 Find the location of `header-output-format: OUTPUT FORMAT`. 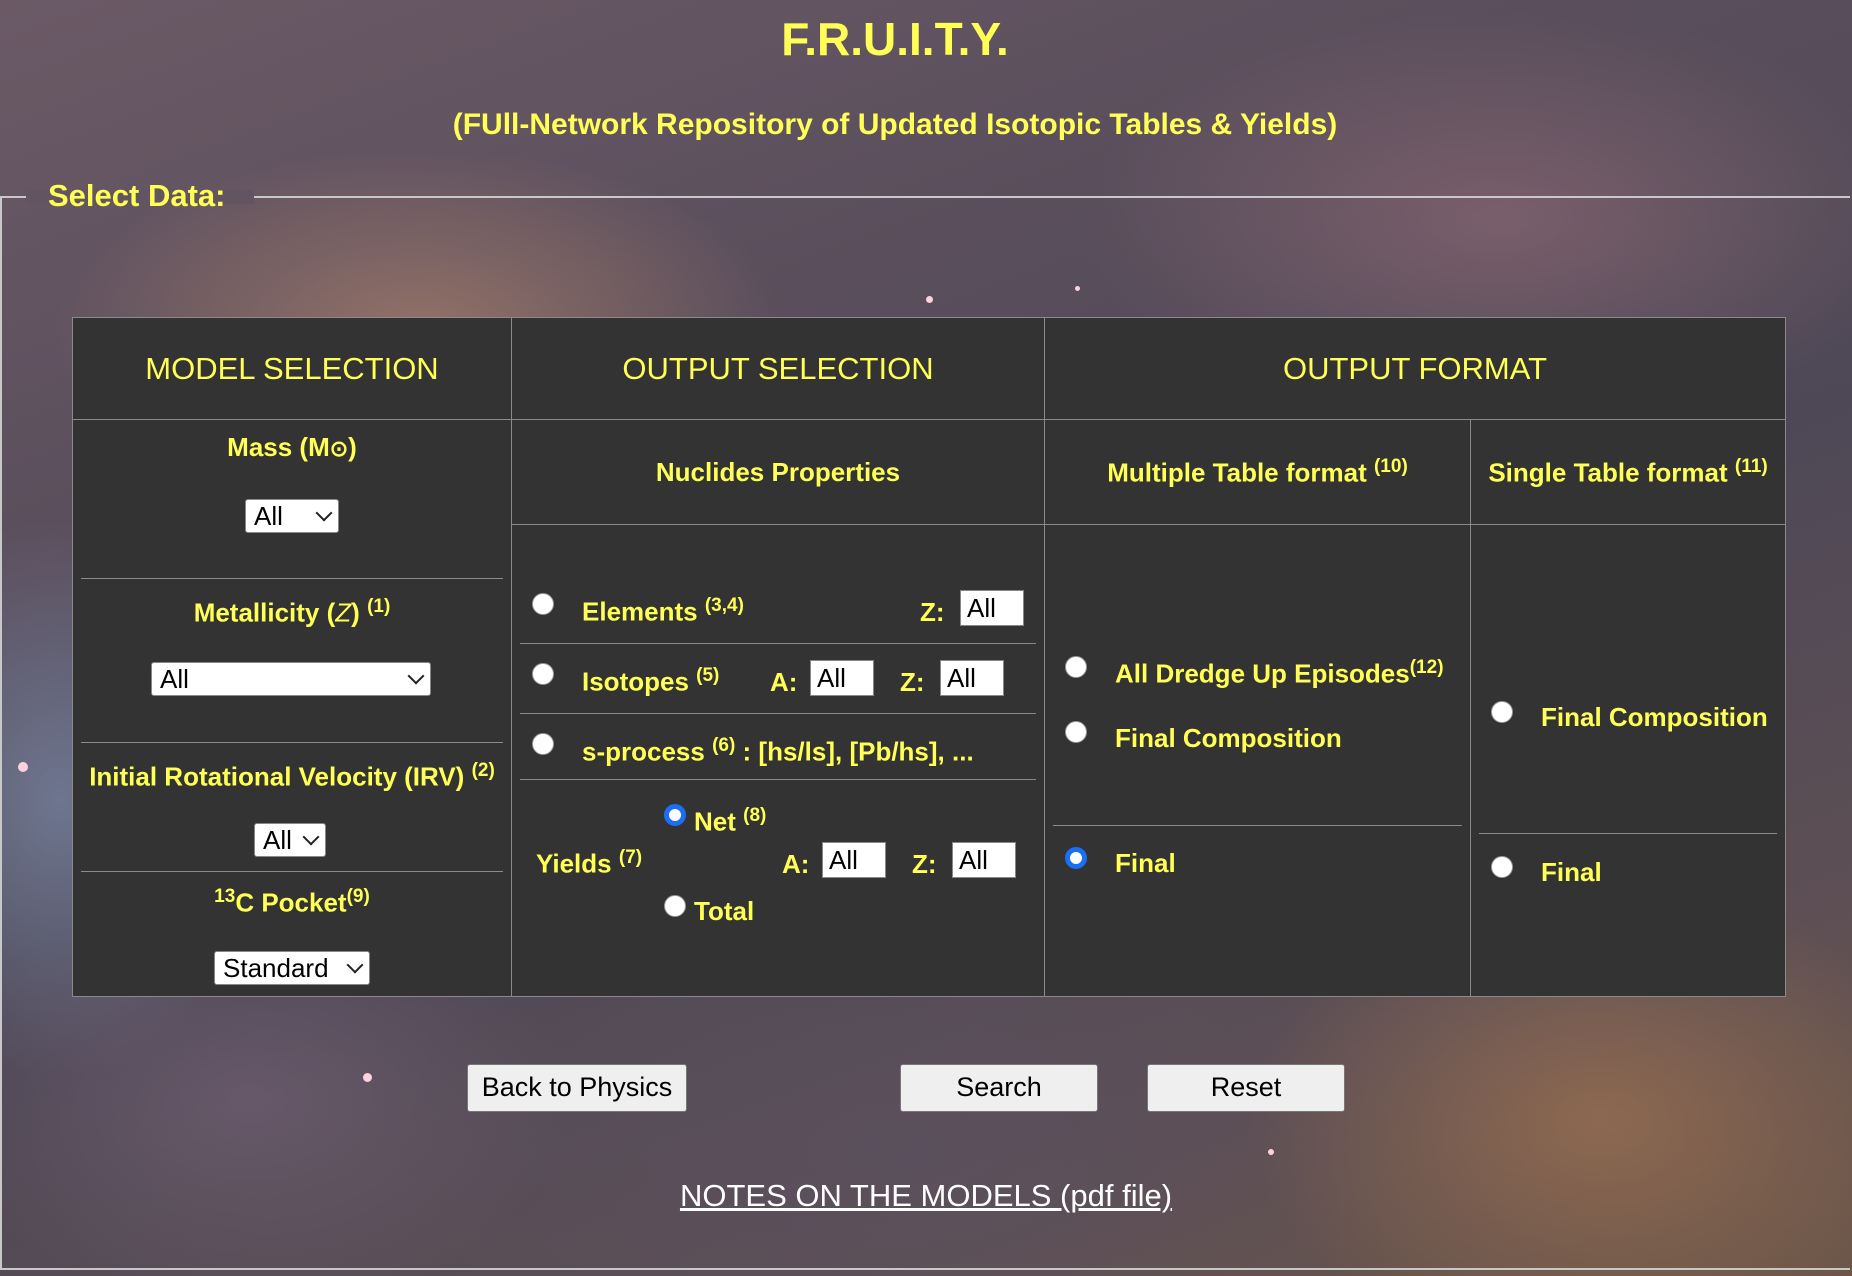

header-output-format: OUTPUT FORMAT is located at coordinates (1415, 368).